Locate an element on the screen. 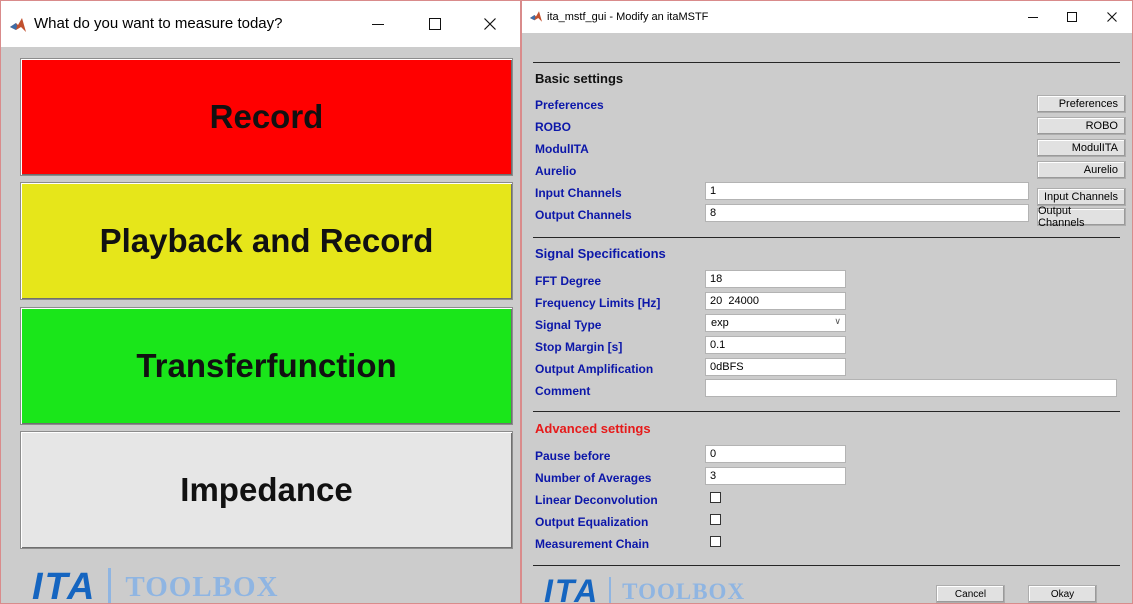 The height and width of the screenshot is (604, 1133). preferences-button: Preferences is located at coordinates (1081, 104).